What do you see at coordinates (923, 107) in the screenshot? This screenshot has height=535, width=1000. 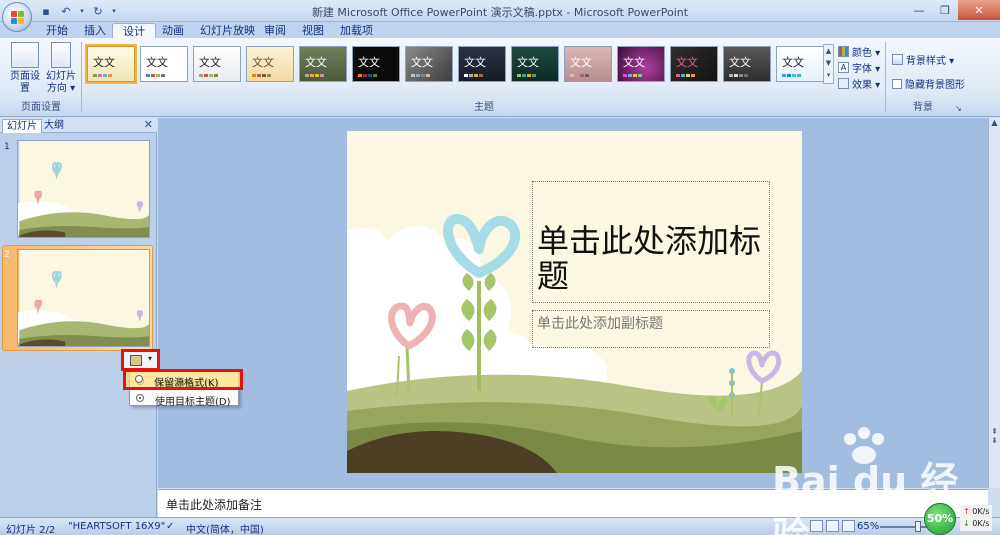 I see `group-label-background: 背景` at bounding box center [923, 107].